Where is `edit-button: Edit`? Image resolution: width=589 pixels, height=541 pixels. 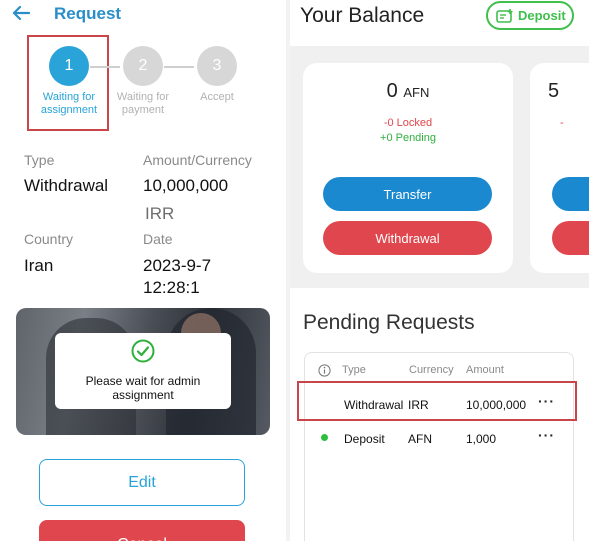
edit-button: Edit is located at coordinates (142, 482).